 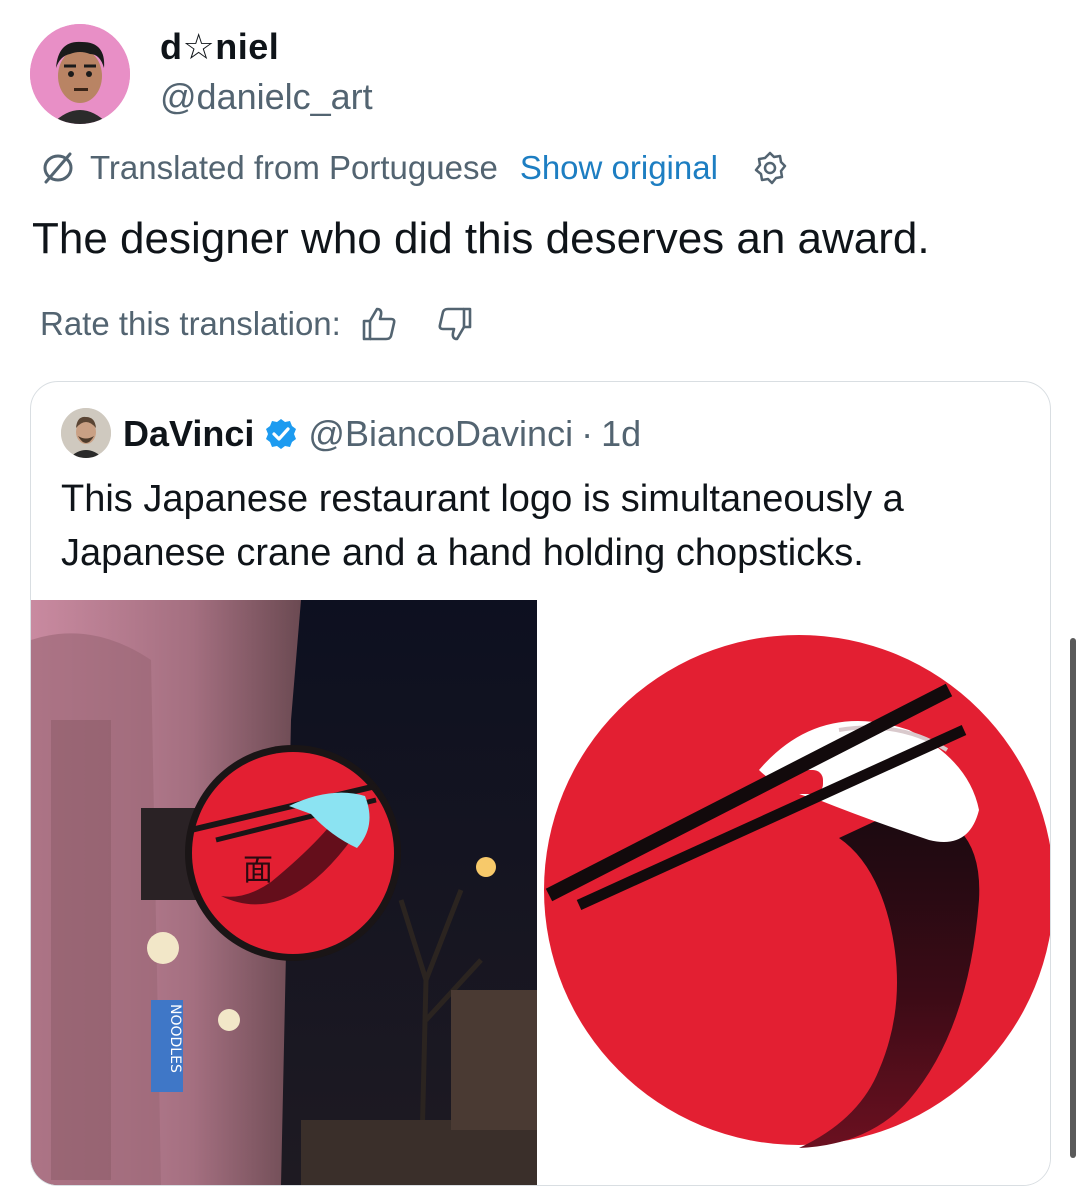 What do you see at coordinates (175, 1038) in the screenshot?
I see `storefront-banner-text: NOODLES` at bounding box center [175, 1038].